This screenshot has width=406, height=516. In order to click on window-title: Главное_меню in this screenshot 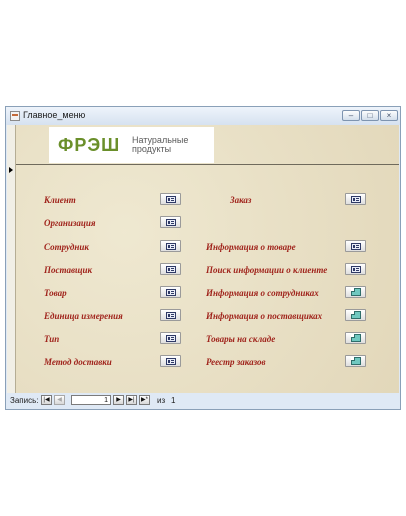, I will do `click(54, 115)`.